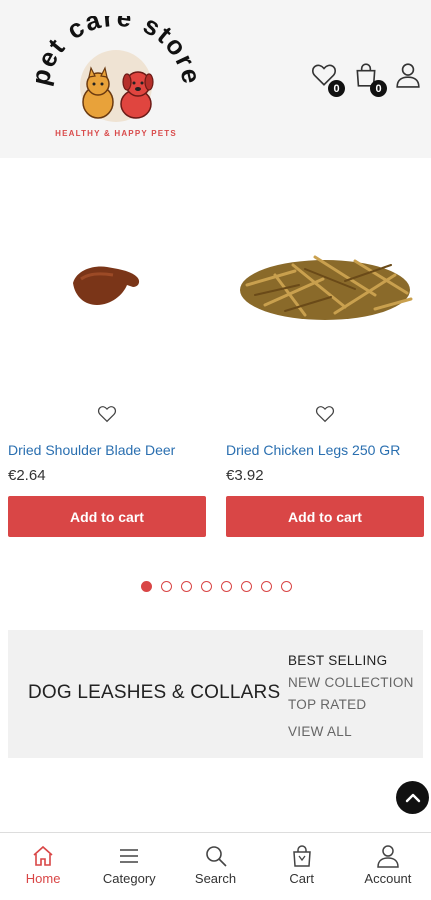 The image size is (431, 900). What do you see at coordinates (369, 78) in the screenshot?
I see `header-cart-button: 0` at bounding box center [369, 78].